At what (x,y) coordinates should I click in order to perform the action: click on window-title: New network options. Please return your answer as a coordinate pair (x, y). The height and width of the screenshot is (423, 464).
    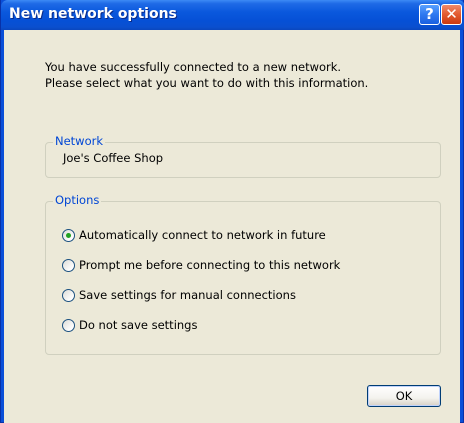
    Looking at the image, I should click on (93, 14).